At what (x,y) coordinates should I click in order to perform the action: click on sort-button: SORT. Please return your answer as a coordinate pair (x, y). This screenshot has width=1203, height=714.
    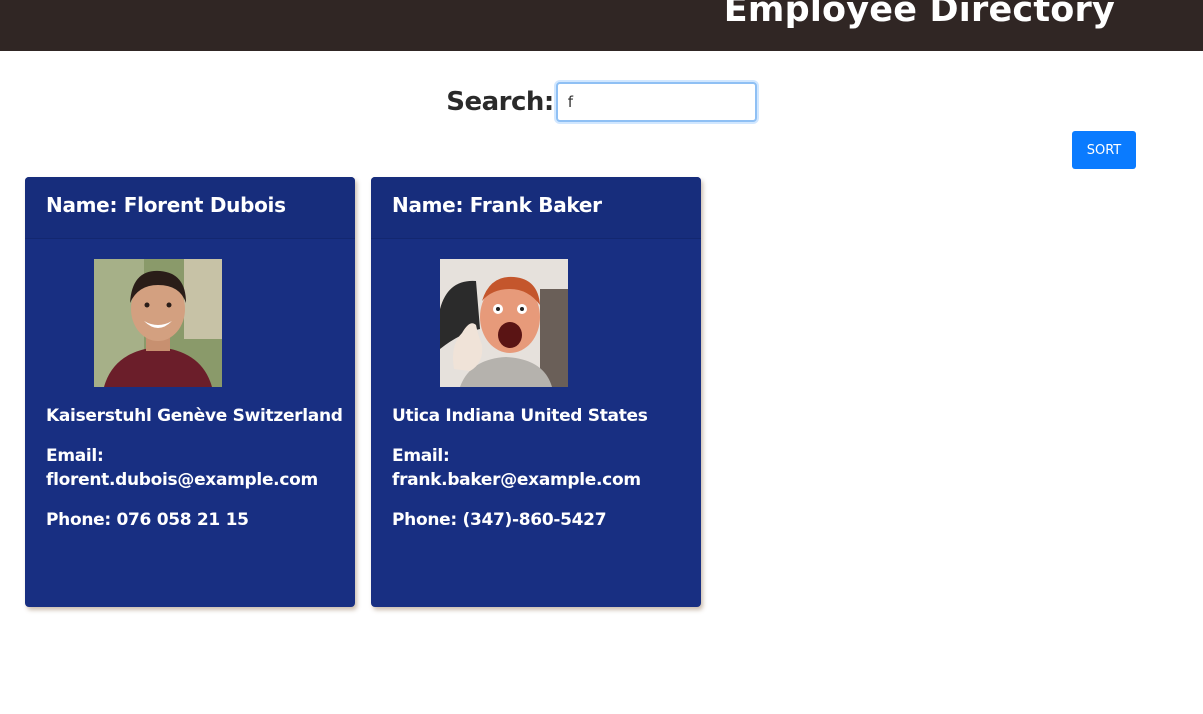
    Looking at the image, I should click on (1104, 150).